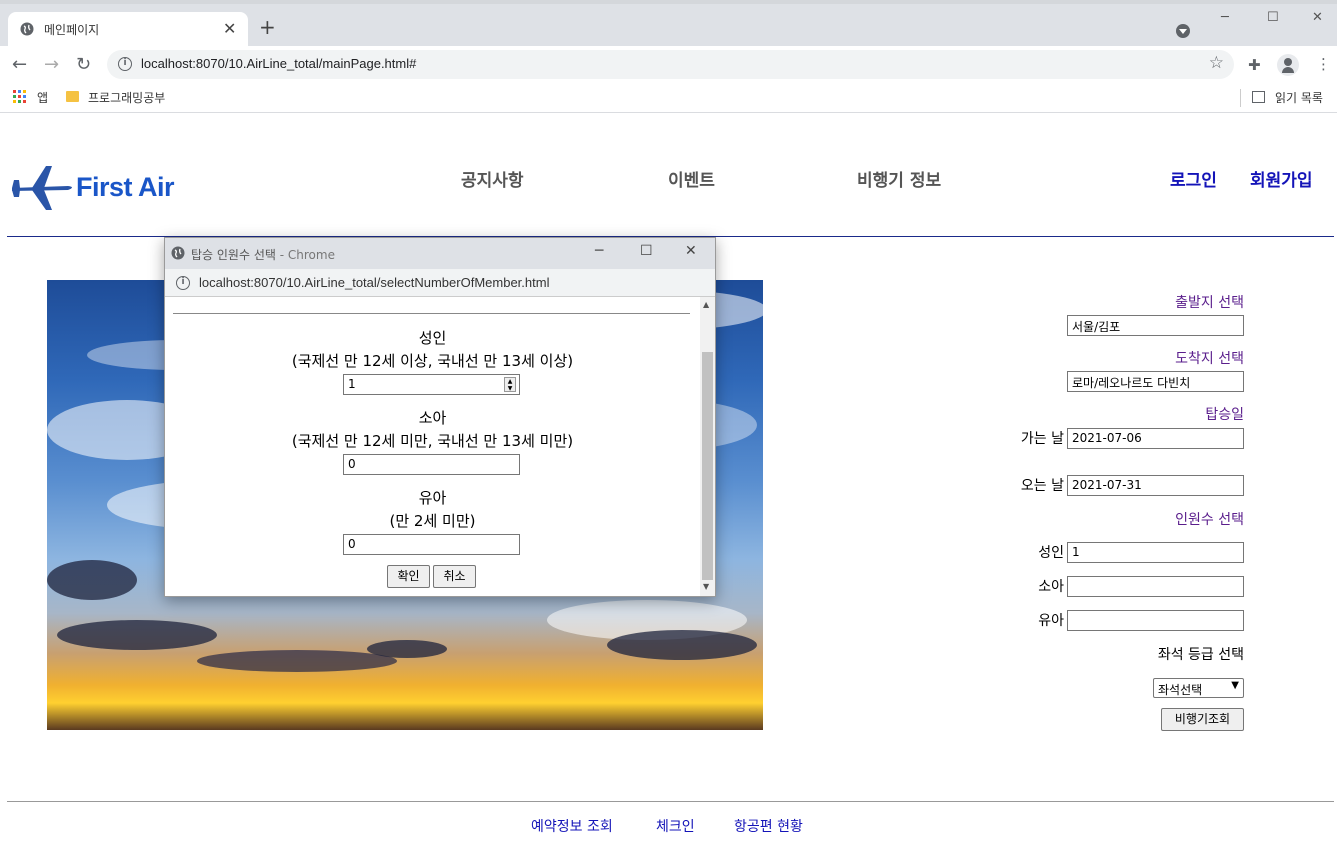 Image resolution: width=1337 pixels, height=849 pixels. I want to click on infant-label: 유아, so click(1051, 621).